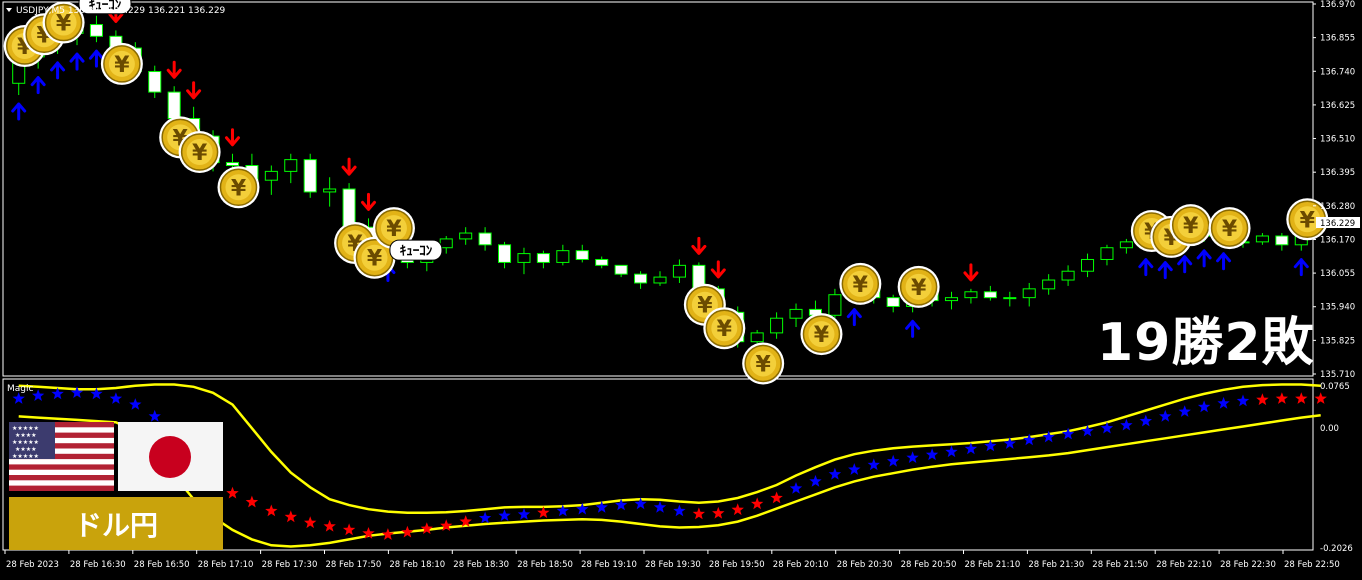 This screenshot has width=1362, height=580. I want to click on time-axis-label: 28 Feb 21:50, so click(1120, 565).